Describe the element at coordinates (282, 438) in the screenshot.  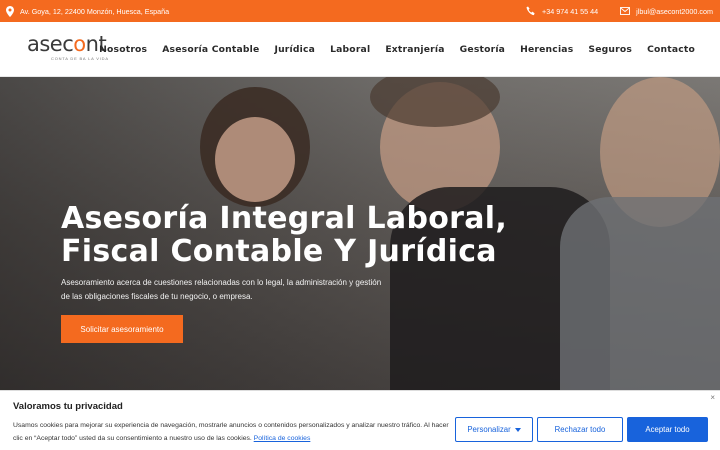
I see `cookie-policy-link: Política de cookies` at that location.